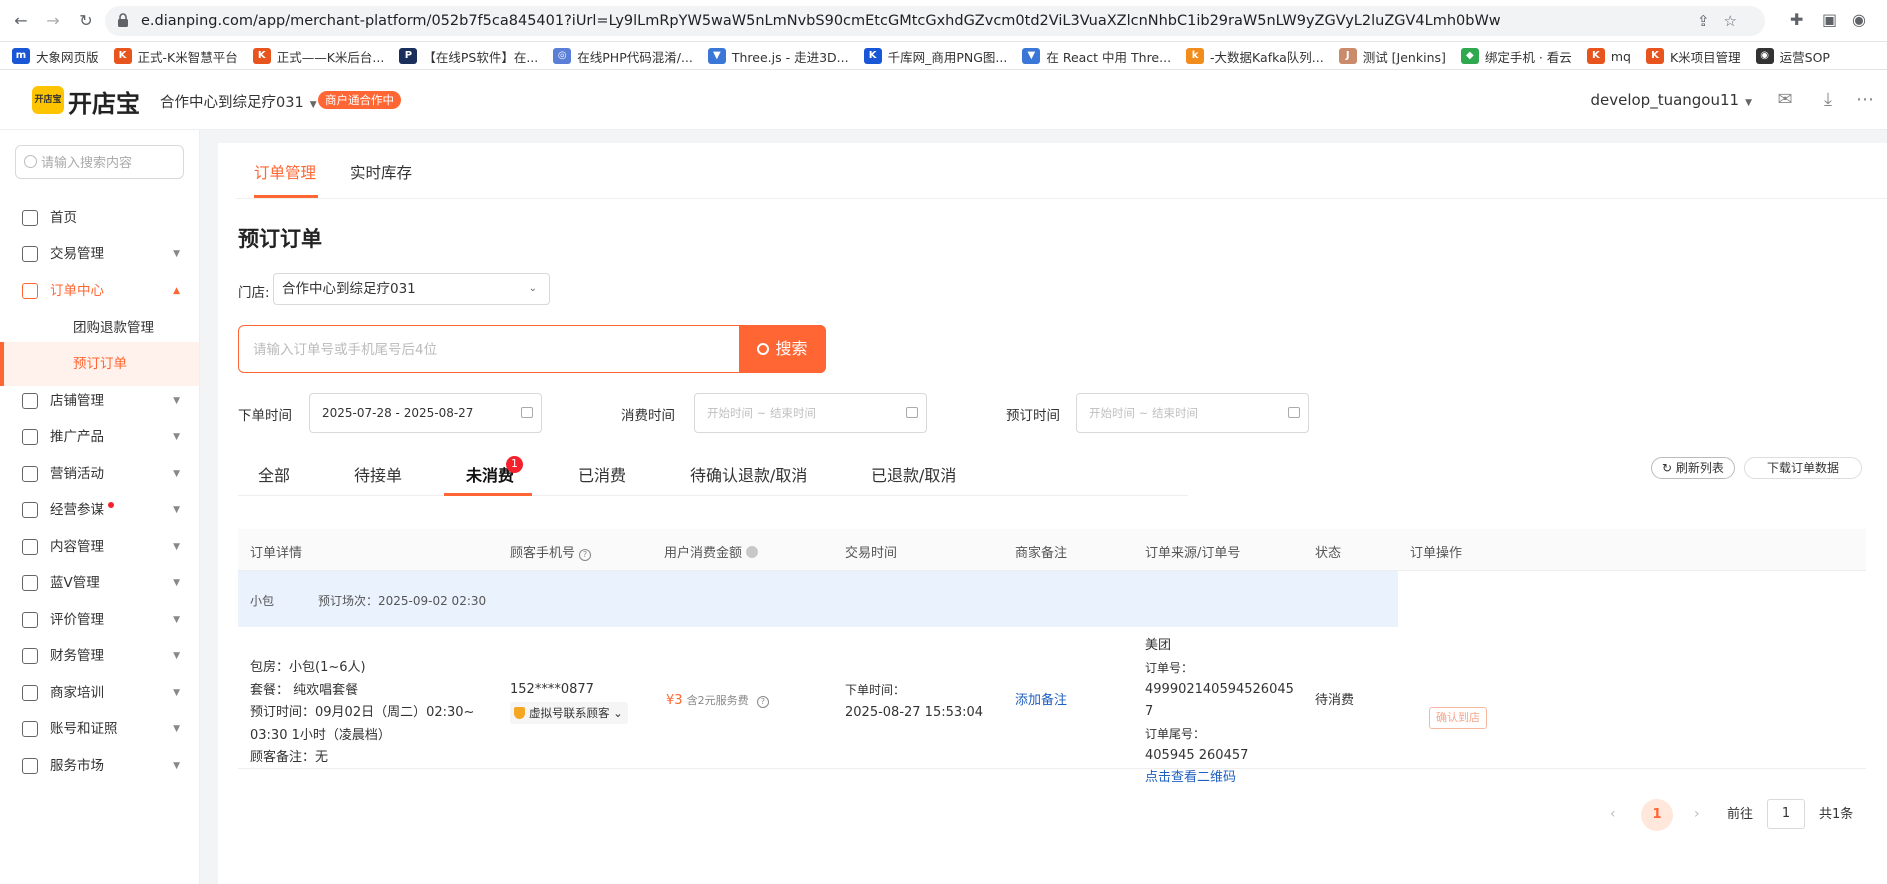 The image size is (1887, 884). I want to click on account-icon, so click(30, 729).